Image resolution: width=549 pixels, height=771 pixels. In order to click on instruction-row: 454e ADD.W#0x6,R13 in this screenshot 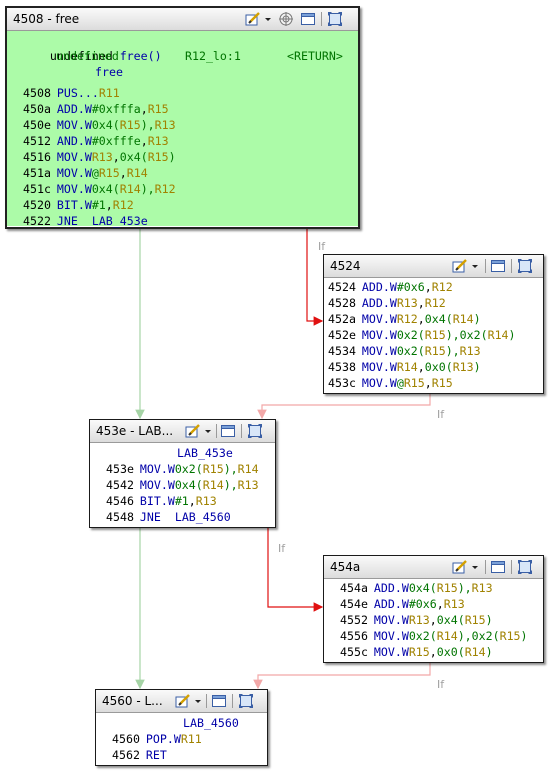, I will do `click(402, 604)`.